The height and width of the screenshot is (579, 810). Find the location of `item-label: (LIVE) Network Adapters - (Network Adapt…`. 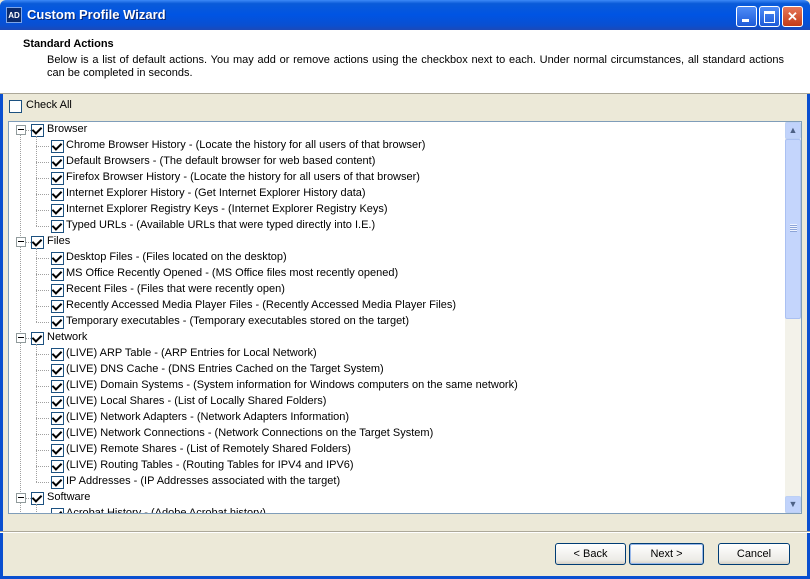

item-label: (LIVE) Network Adapters - (Network Adapt… is located at coordinates (208, 417).